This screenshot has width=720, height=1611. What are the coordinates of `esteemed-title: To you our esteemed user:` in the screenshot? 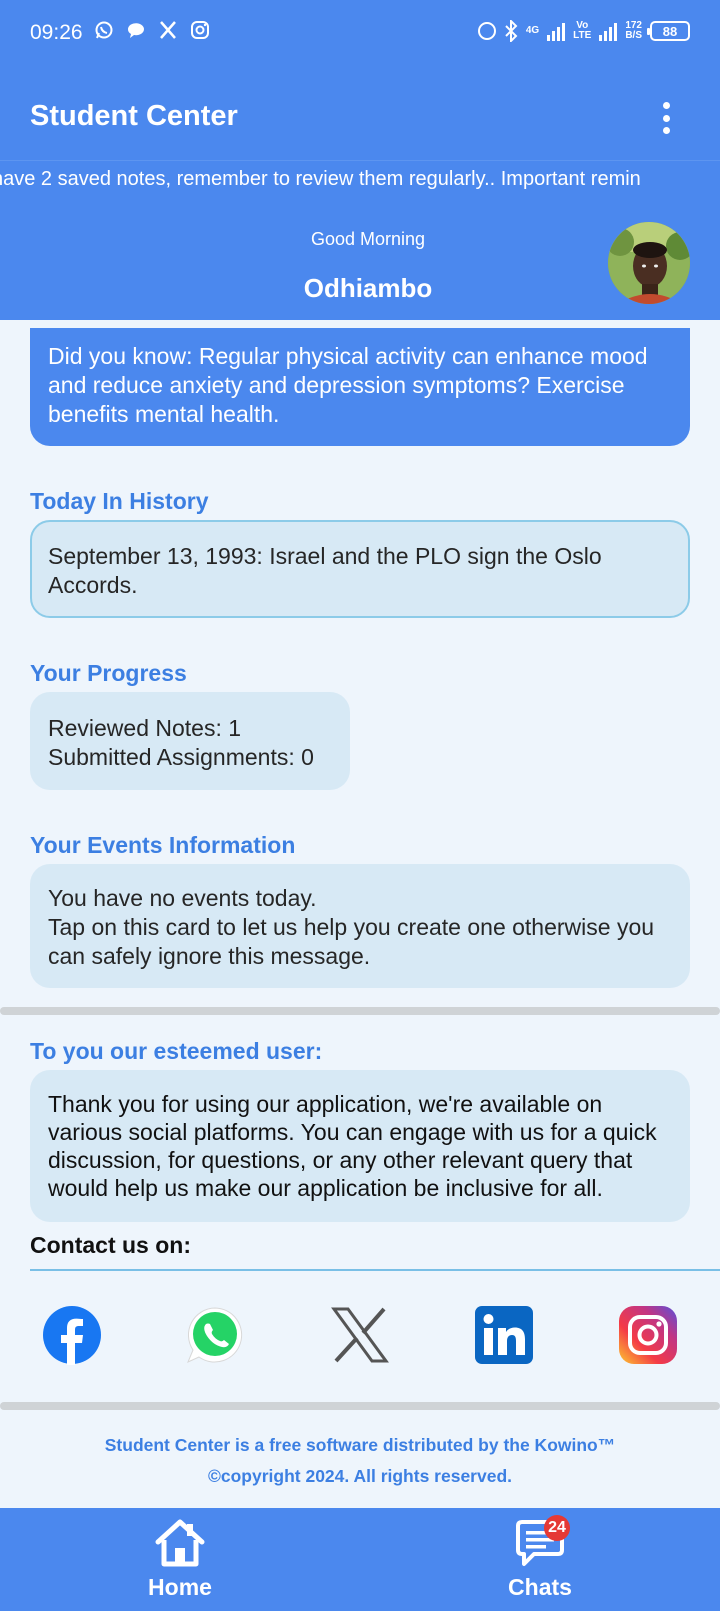 It's located at (176, 1051).